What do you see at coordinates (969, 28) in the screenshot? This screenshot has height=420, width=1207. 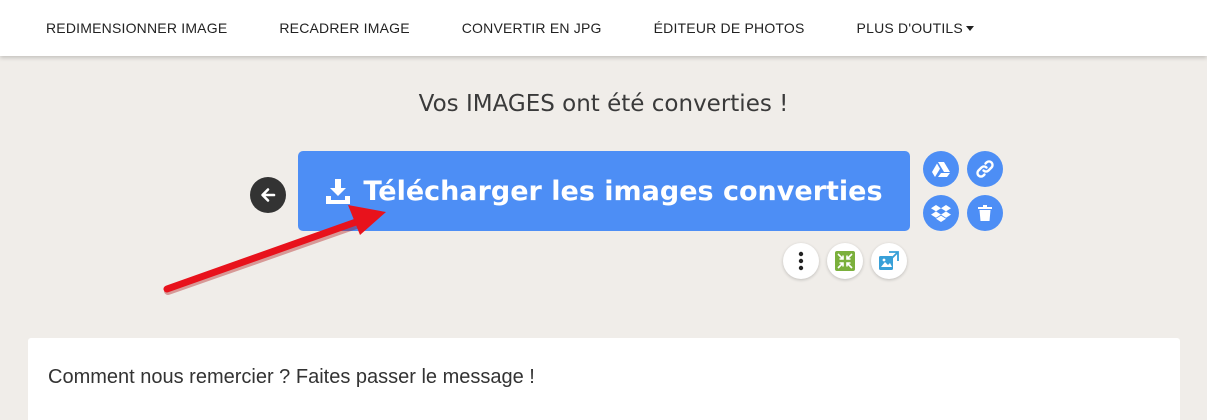 I see `caret-down-icon` at bounding box center [969, 28].